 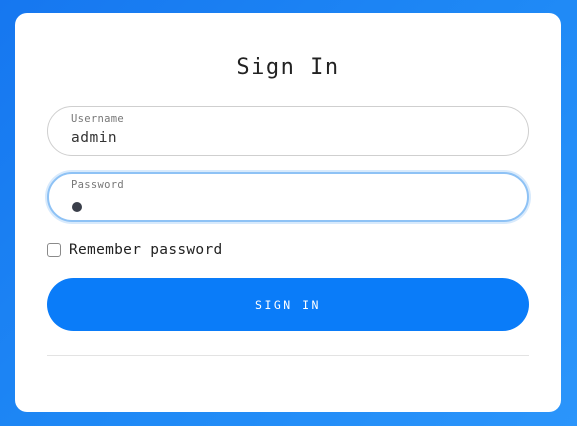 I want to click on remember-password-row: Remember password, so click(x=135, y=250).